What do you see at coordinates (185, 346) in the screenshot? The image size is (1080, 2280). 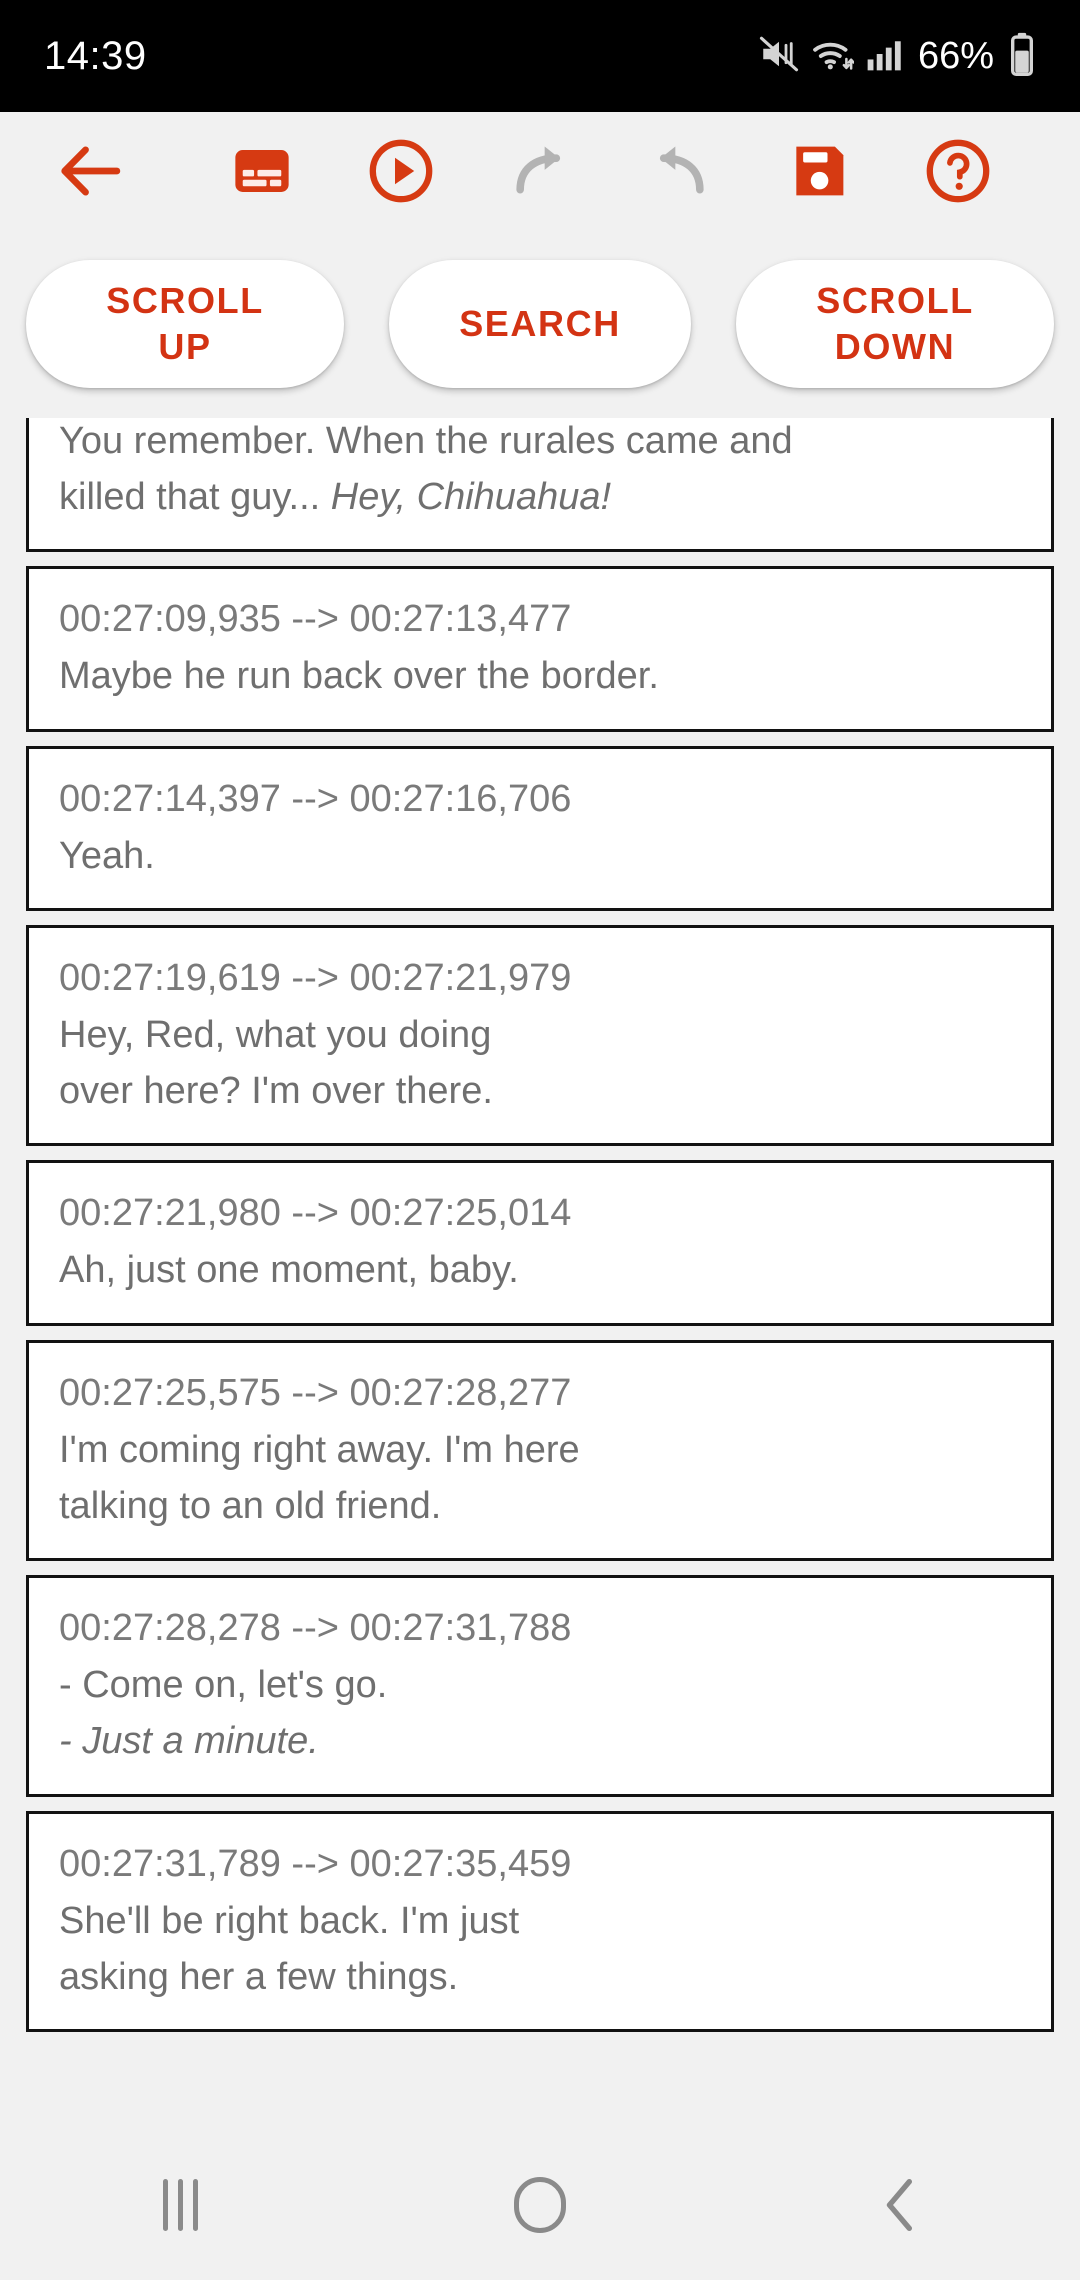 I see `scroll-up-label-line2: UP` at bounding box center [185, 346].